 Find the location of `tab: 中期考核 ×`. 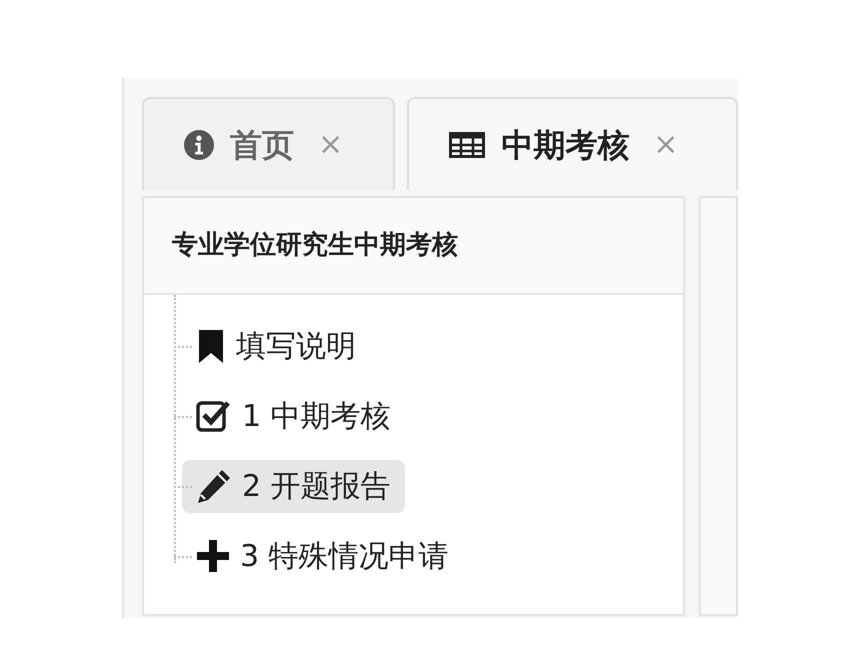

tab: 中期考核 × is located at coordinates (572, 143).